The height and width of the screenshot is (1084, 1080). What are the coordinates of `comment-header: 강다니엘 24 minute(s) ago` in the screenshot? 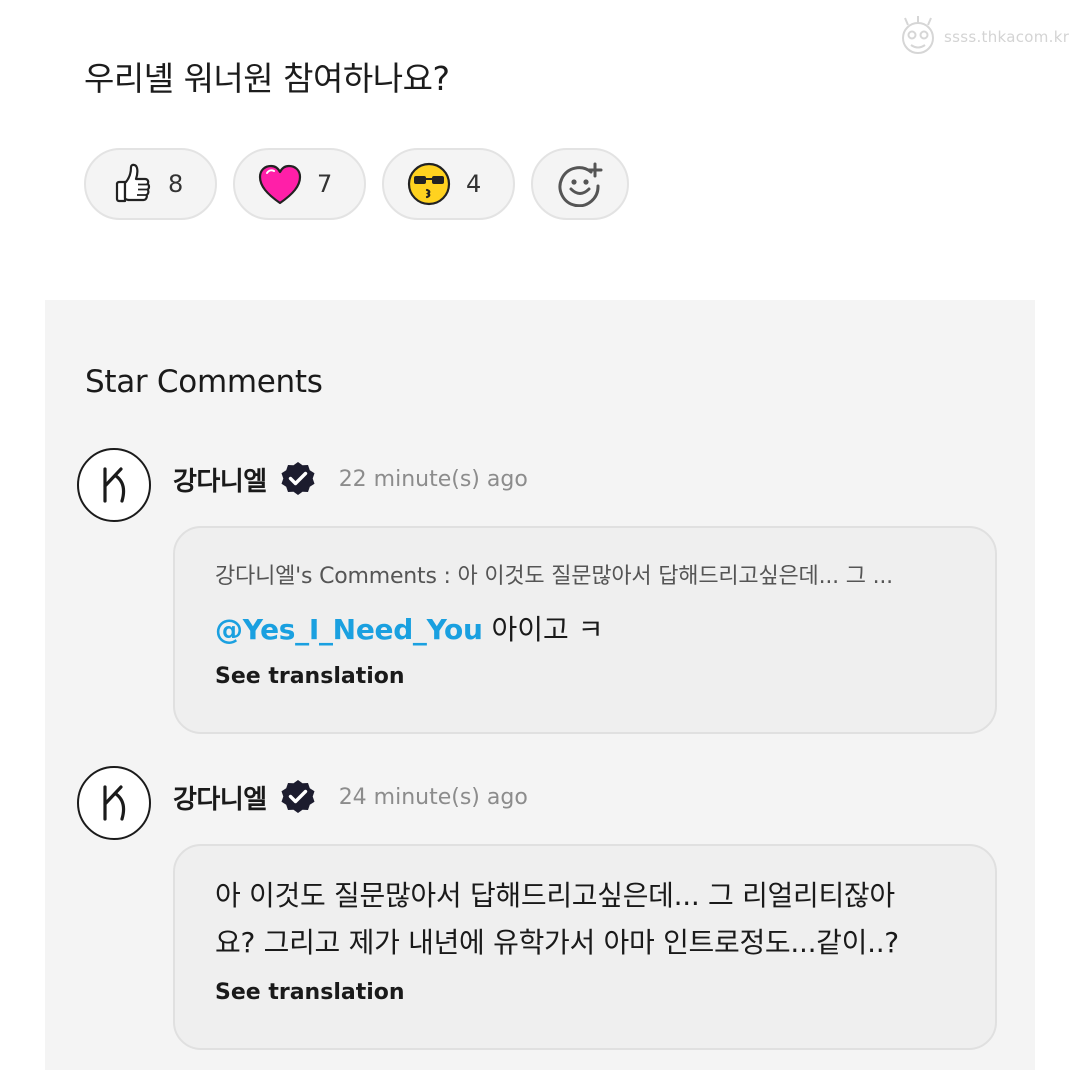 It's located at (350, 797).